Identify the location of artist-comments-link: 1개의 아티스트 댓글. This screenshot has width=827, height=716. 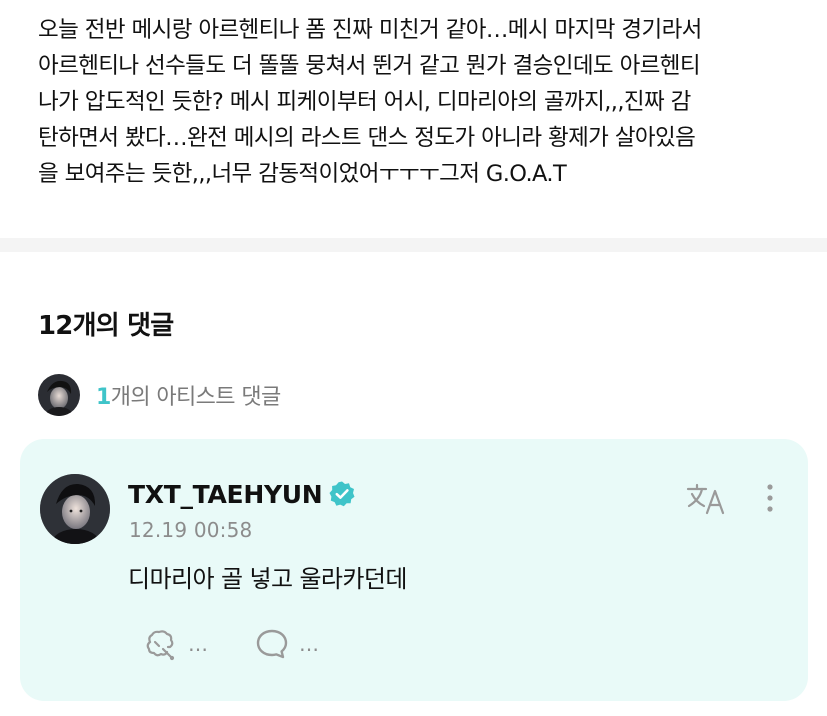
(159, 395).